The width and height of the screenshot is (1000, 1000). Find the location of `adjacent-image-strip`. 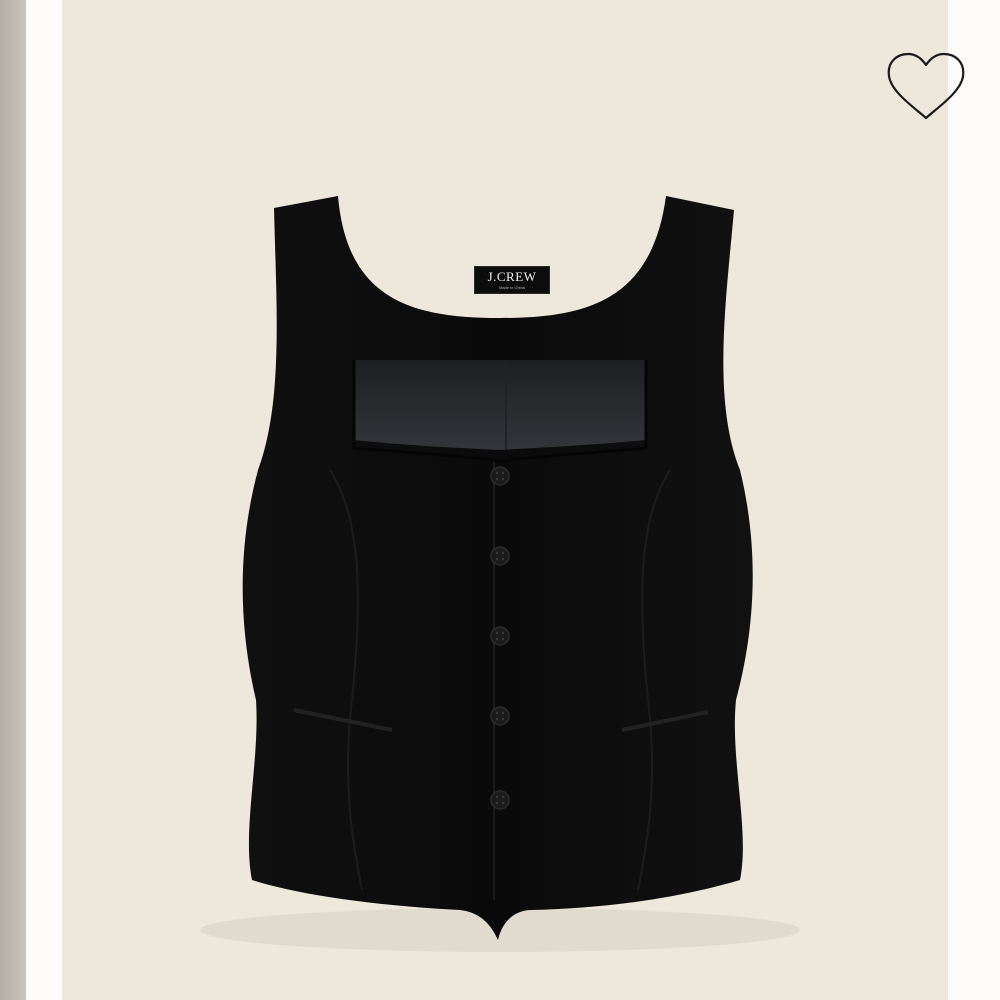

adjacent-image-strip is located at coordinates (13, 500).